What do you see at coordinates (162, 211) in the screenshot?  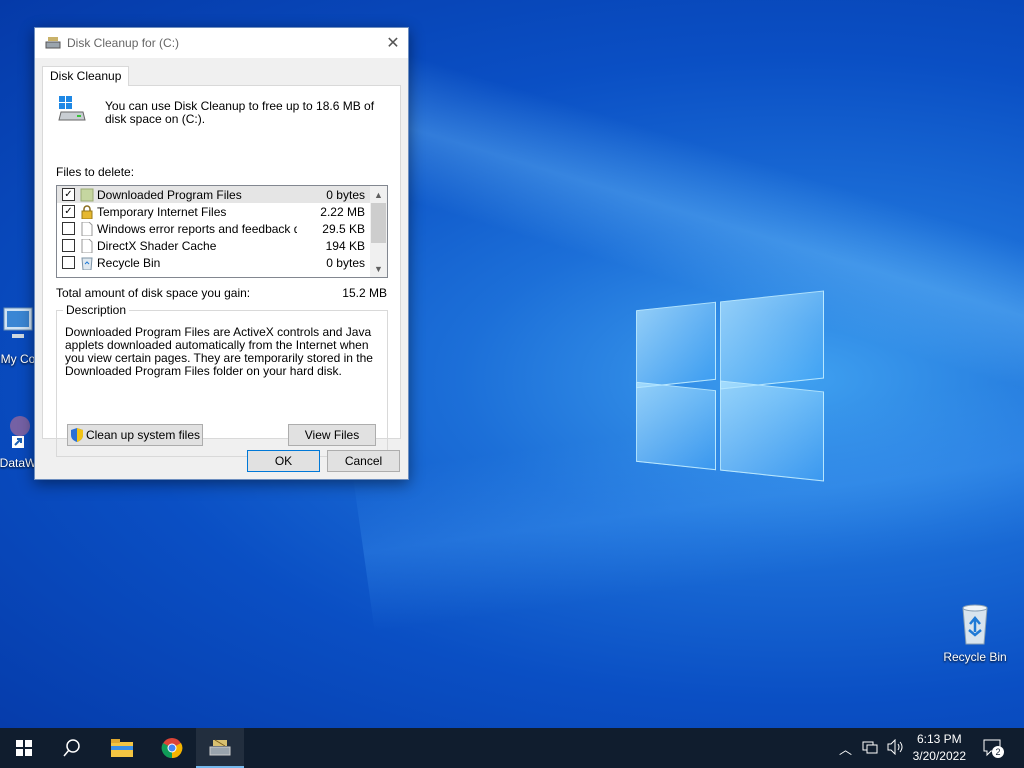 I see `file-name: Temporary Internet Files` at bounding box center [162, 211].